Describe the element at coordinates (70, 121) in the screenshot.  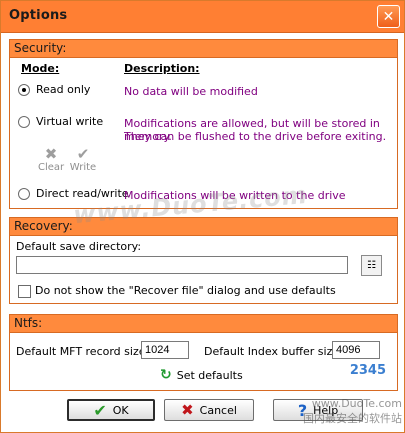
I see `virtual-write-label: Virtual write` at that location.